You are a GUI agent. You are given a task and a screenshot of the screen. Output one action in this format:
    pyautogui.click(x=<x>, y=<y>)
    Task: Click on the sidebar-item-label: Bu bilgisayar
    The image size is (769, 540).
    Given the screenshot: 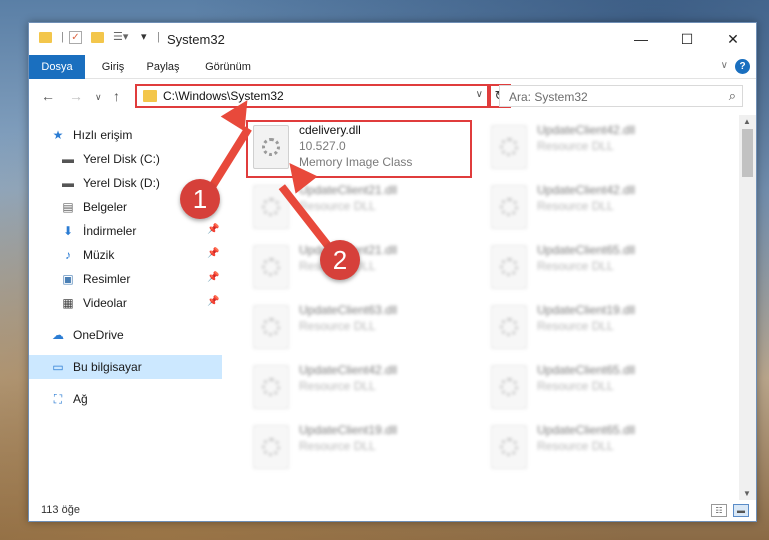 What is the action you would take?
    pyautogui.click(x=107, y=367)
    